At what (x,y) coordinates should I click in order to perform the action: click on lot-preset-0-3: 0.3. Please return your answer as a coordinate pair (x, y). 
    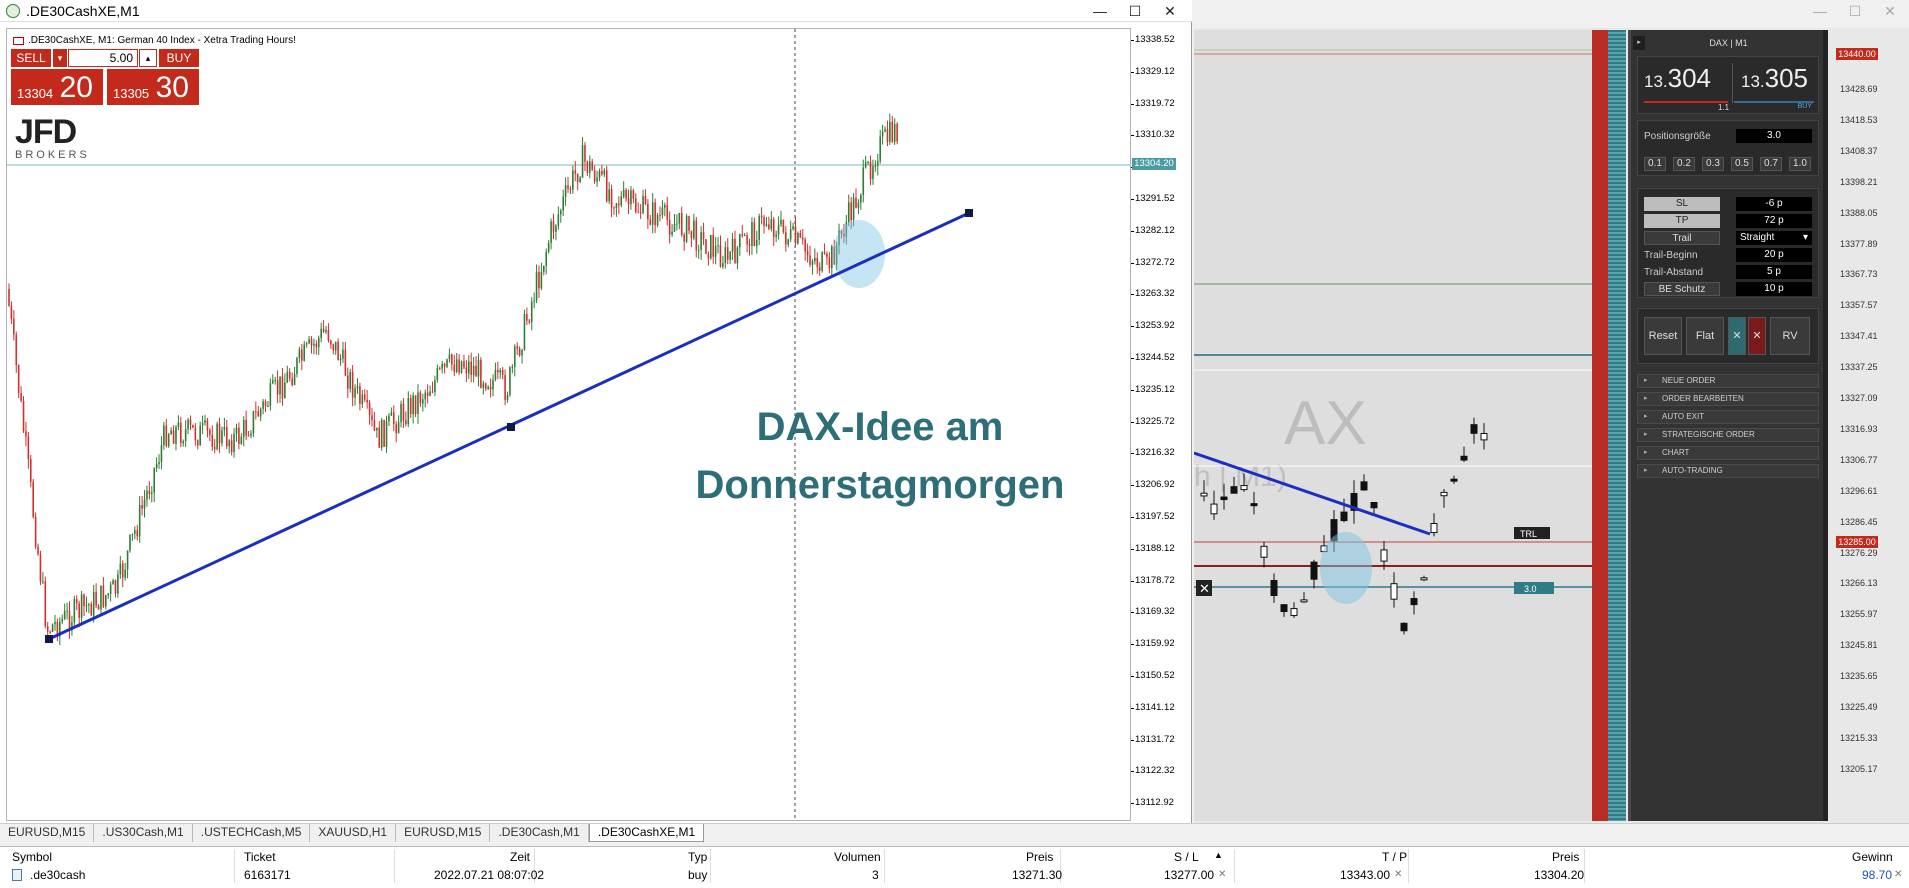
    Looking at the image, I should click on (1713, 164).